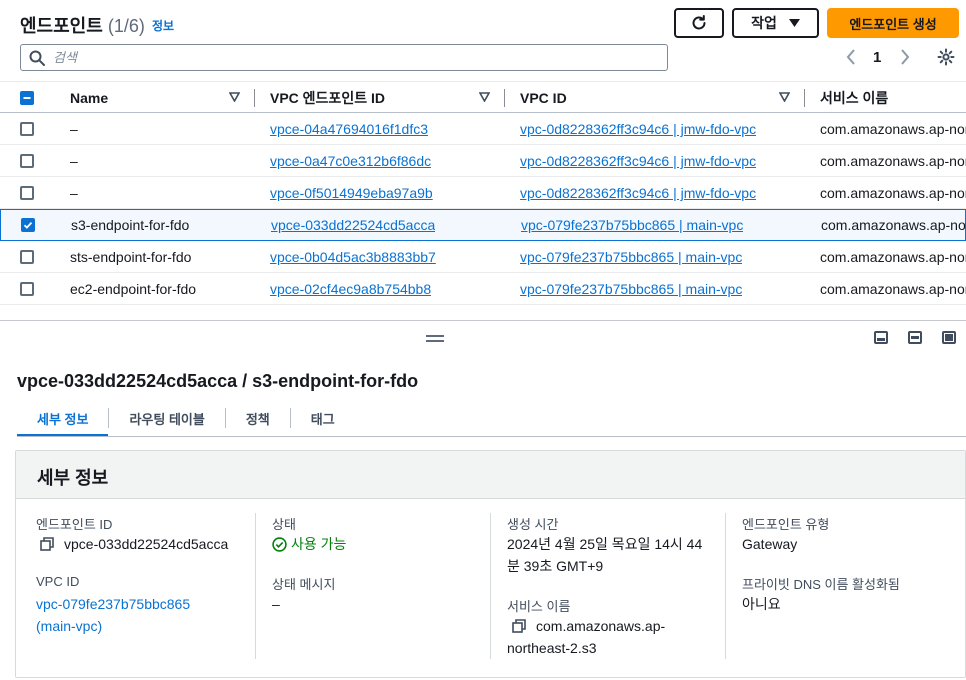  I want to click on refresh-button, so click(699, 23).